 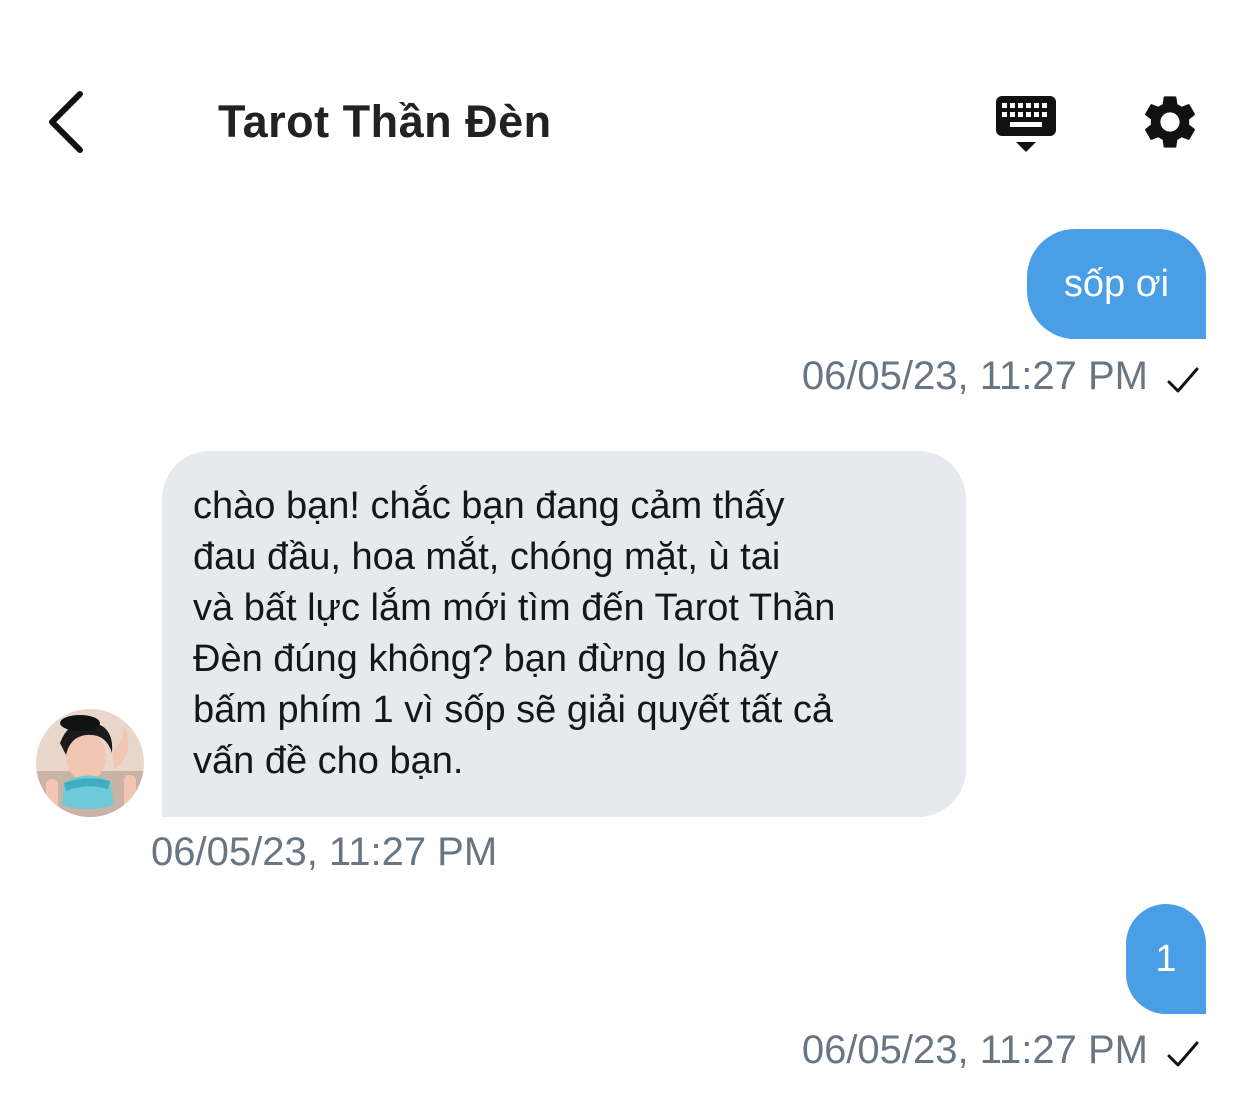 What do you see at coordinates (1116, 284) in the screenshot?
I see `outgoing-message-bubble: sốp ơi` at bounding box center [1116, 284].